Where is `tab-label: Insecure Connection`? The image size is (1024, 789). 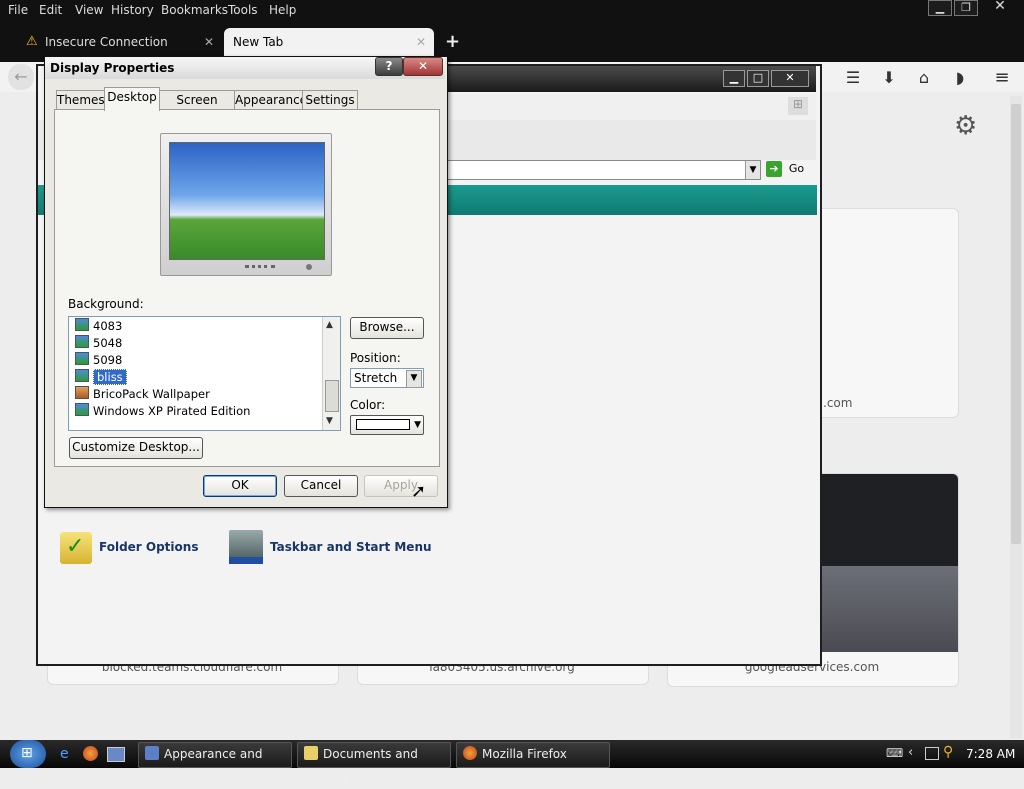
tab-label: Insecure Connection is located at coordinates (106, 42).